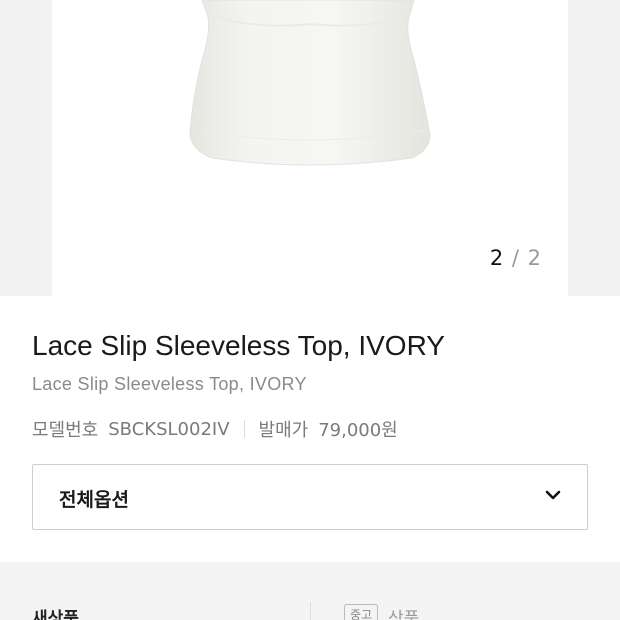  Describe the element at coordinates (310, 497) in the screenshot. I see `option-select: 전체옵션` at that location.